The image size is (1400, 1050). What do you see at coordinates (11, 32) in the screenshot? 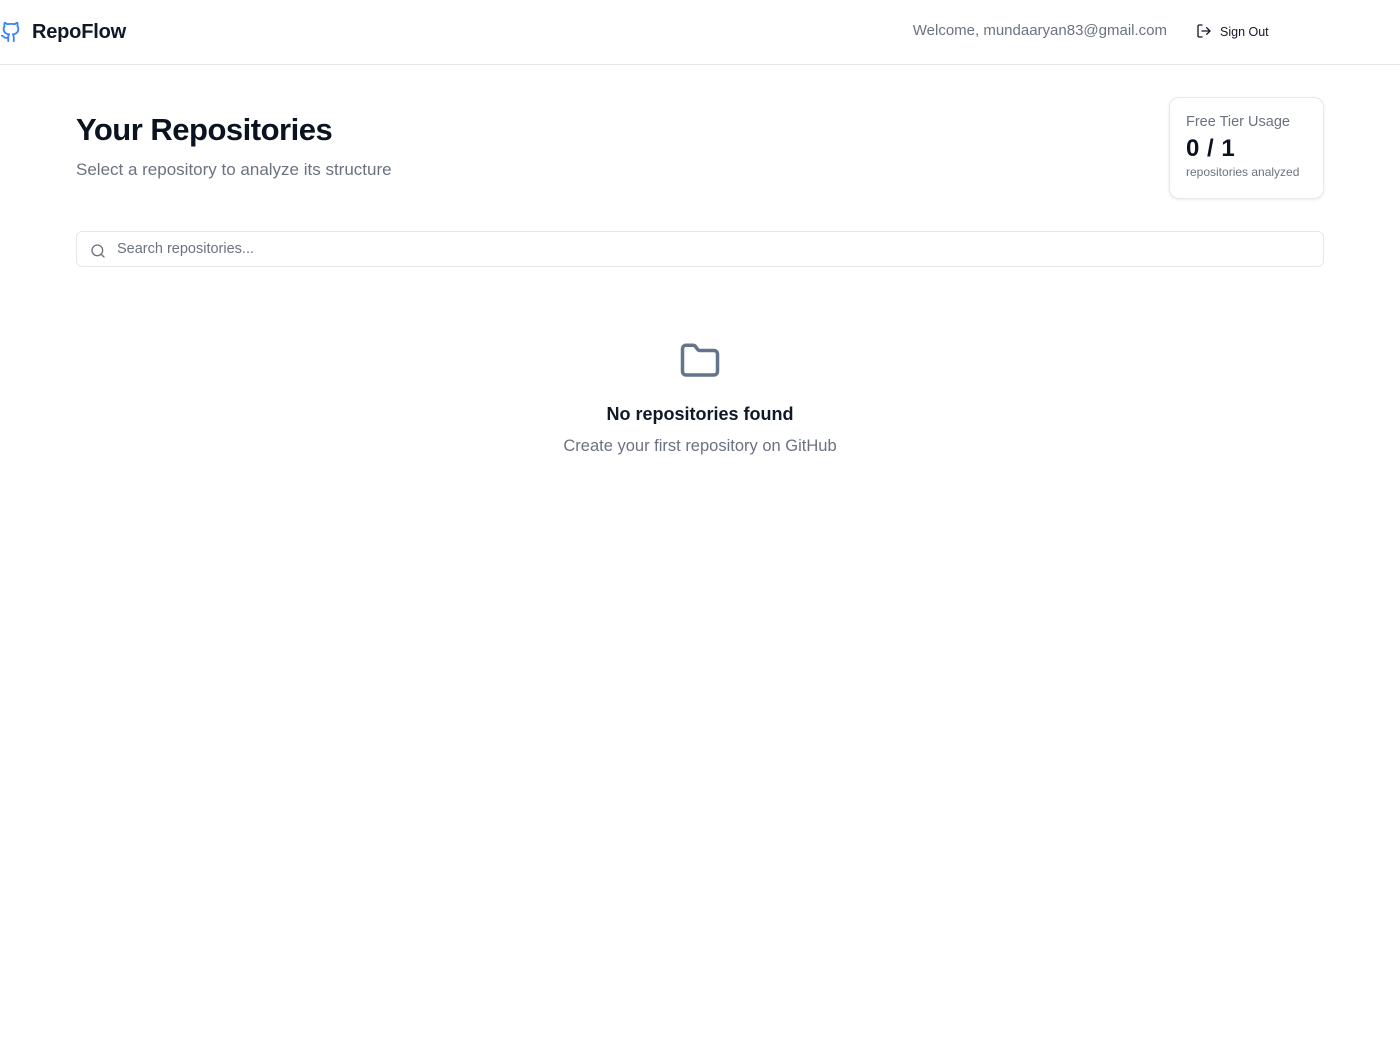
I see `github-icon` at bounding box center [11, 32].